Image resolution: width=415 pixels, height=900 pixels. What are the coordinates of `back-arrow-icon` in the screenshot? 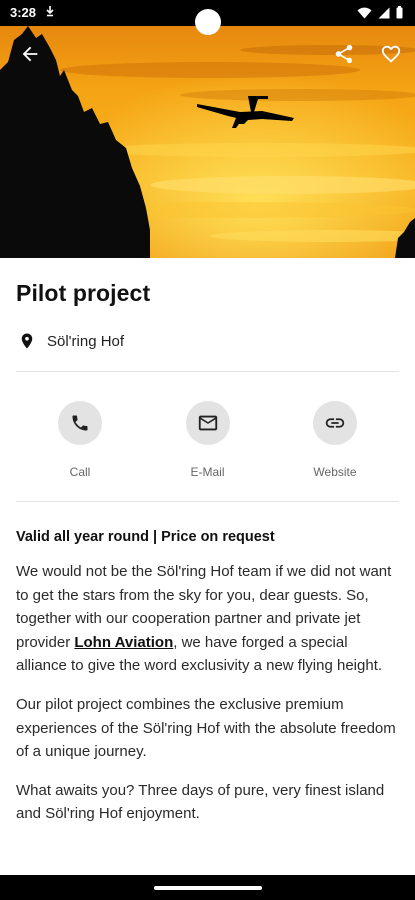 It's located at (30, 54).